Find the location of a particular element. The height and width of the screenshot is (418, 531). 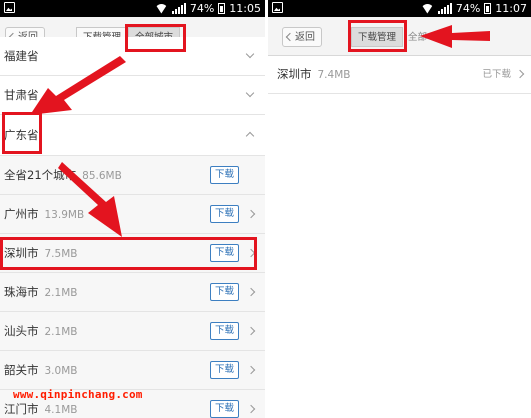

watermark: www.qinpinchang.com is located at coordinates (78, 394).